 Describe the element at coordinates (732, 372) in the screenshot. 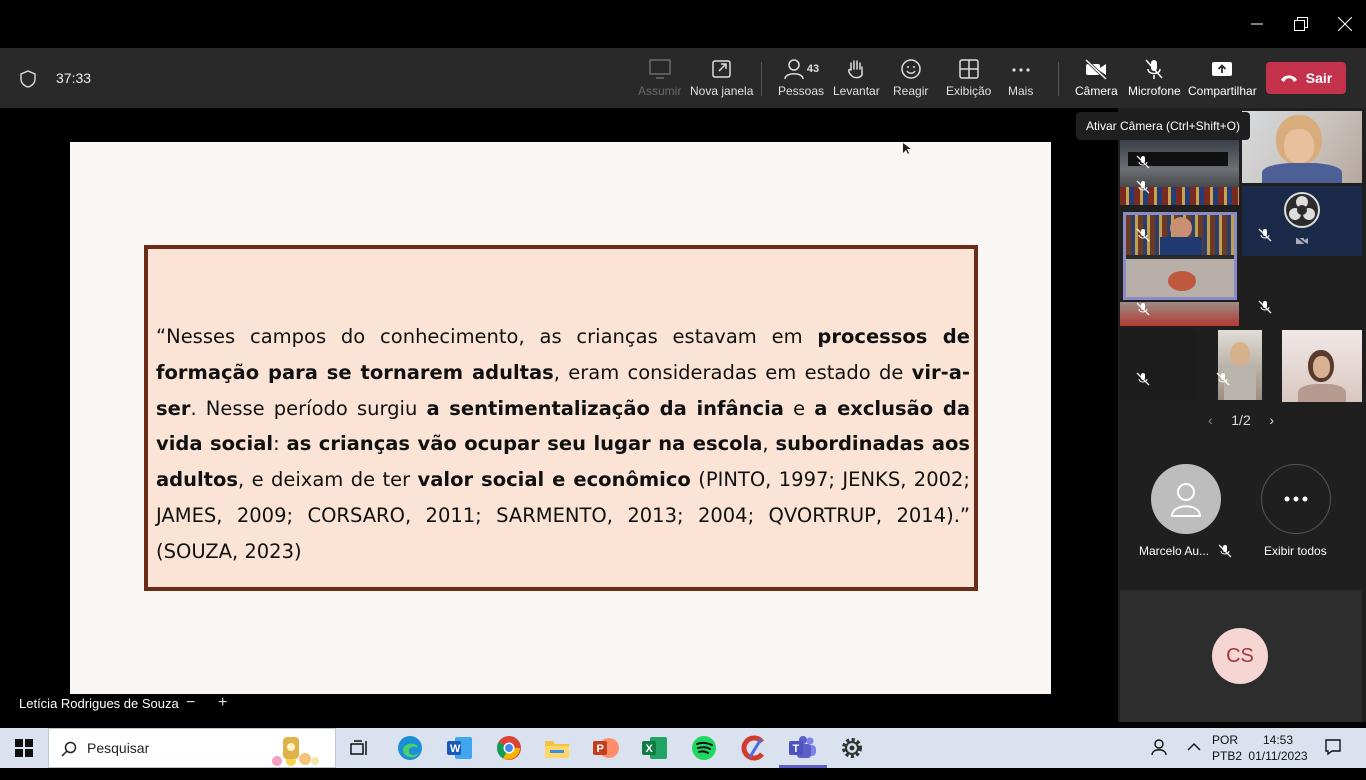

I see `quote-text: , eram consideradas em estado de` at that location.